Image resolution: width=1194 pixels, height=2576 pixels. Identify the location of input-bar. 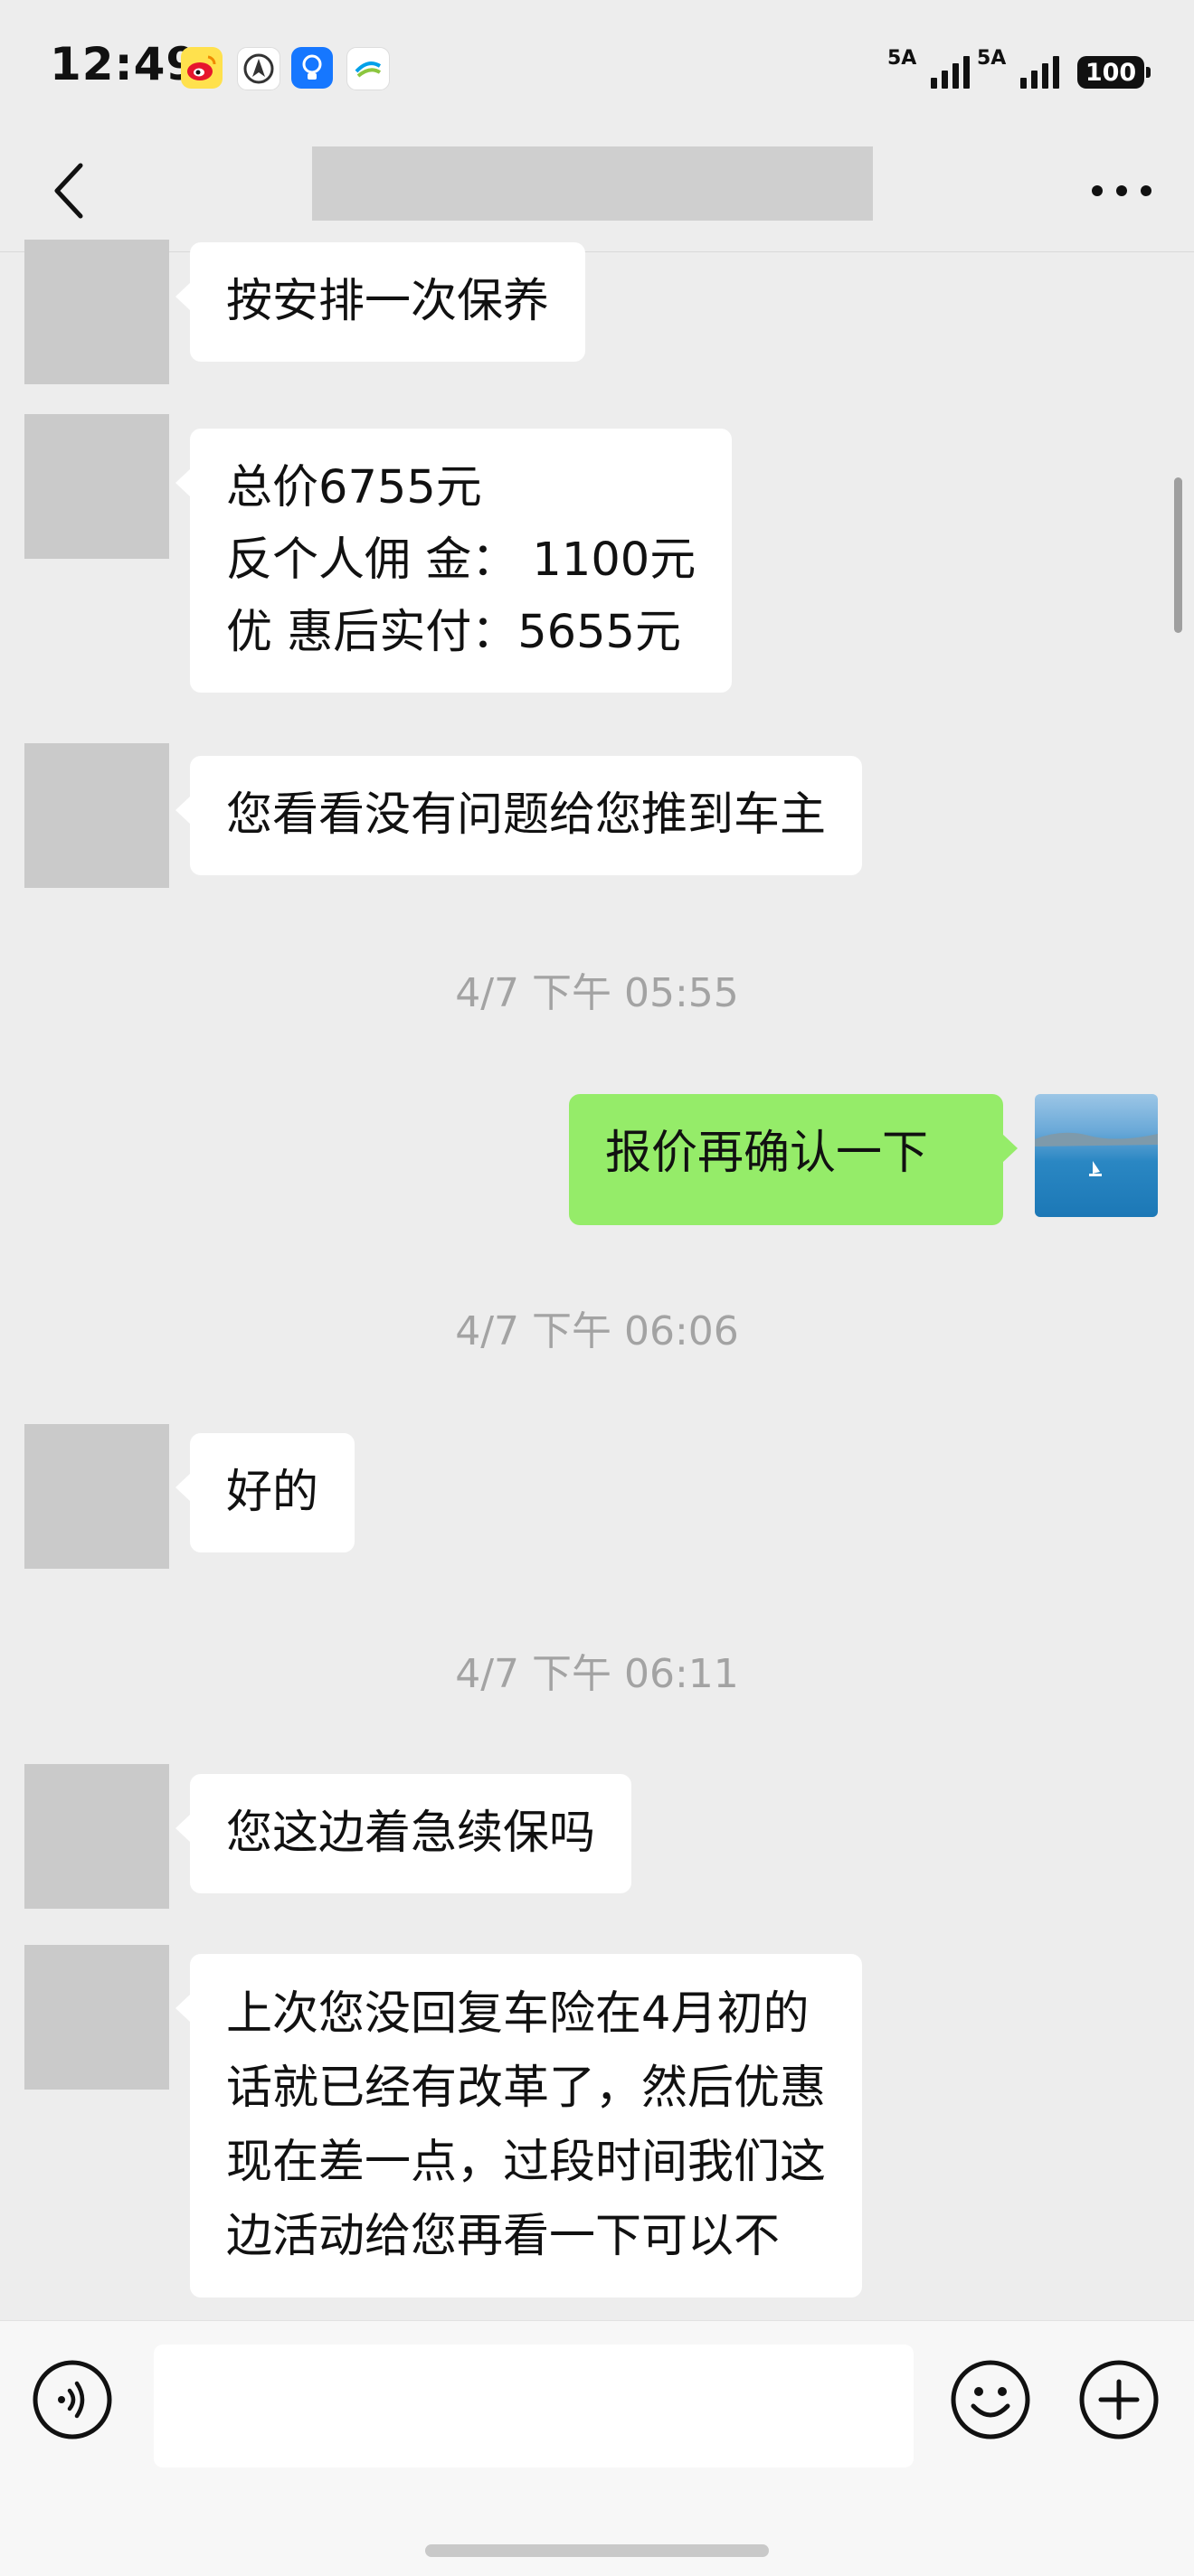
(597, 2448).